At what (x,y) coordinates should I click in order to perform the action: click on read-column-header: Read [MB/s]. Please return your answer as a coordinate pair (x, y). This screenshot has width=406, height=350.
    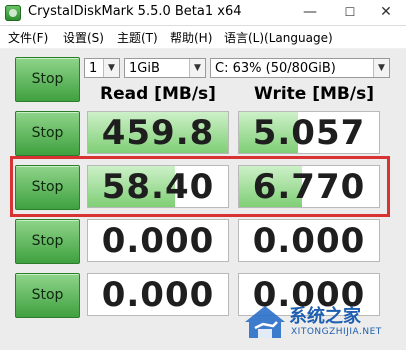
    Looking at the image, I should click on (158, 94).